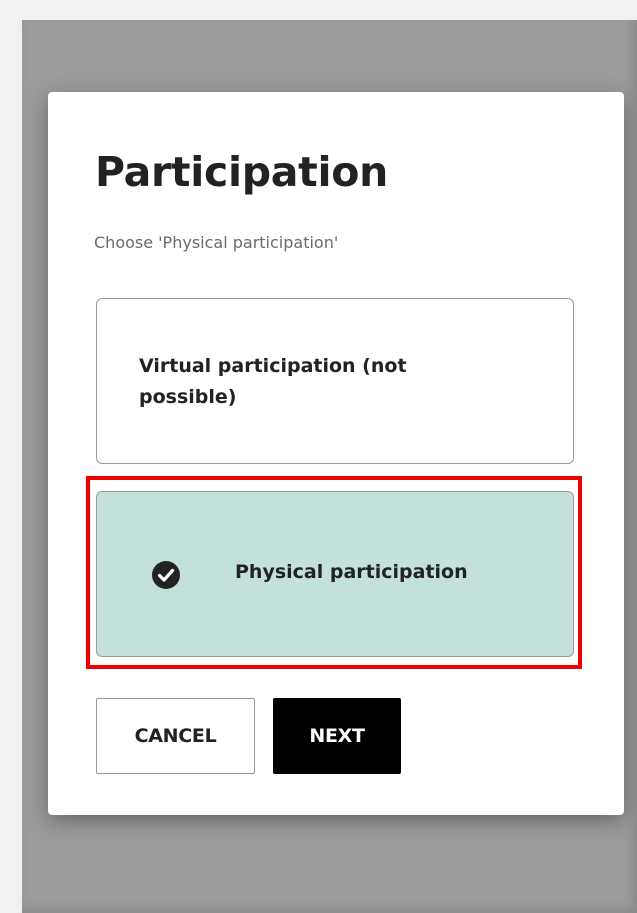 Image resolution: width=637 pixels, height=913 pixels. I want to click on dialog-subtitle: Choose 'Physical participation', so click(216, 242).